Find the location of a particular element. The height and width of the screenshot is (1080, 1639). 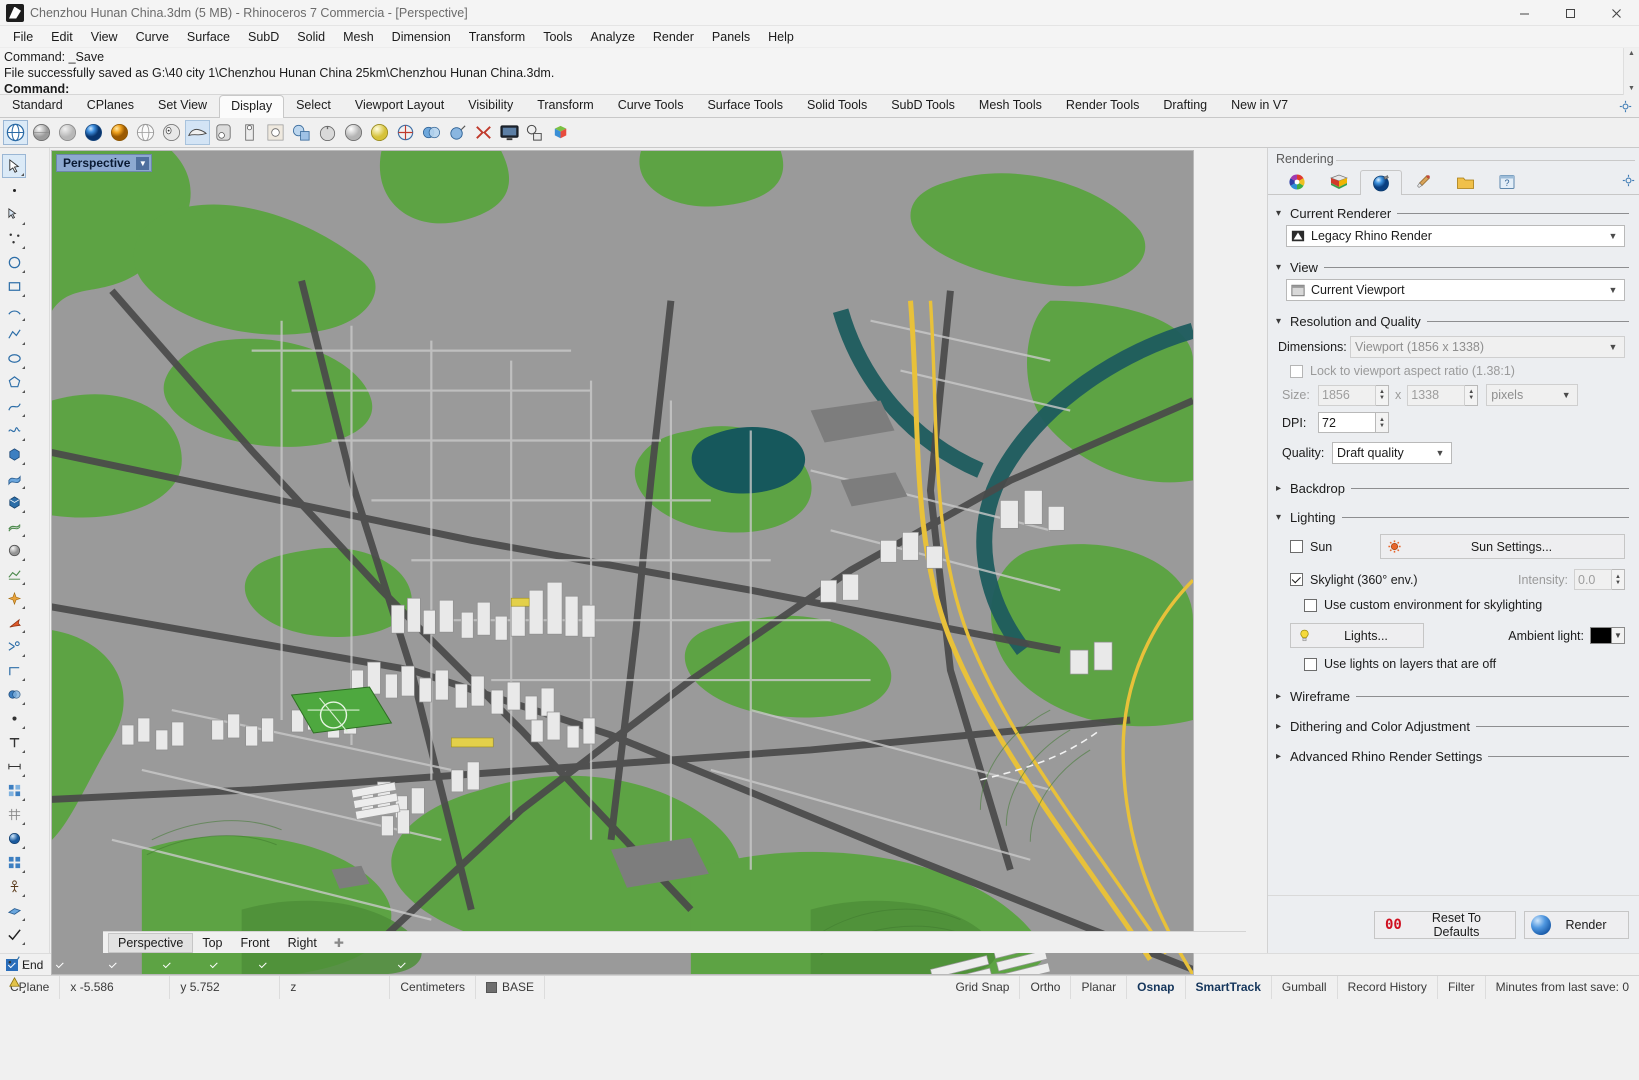

menu-tools: Tools is located at coordinates (557, 37).